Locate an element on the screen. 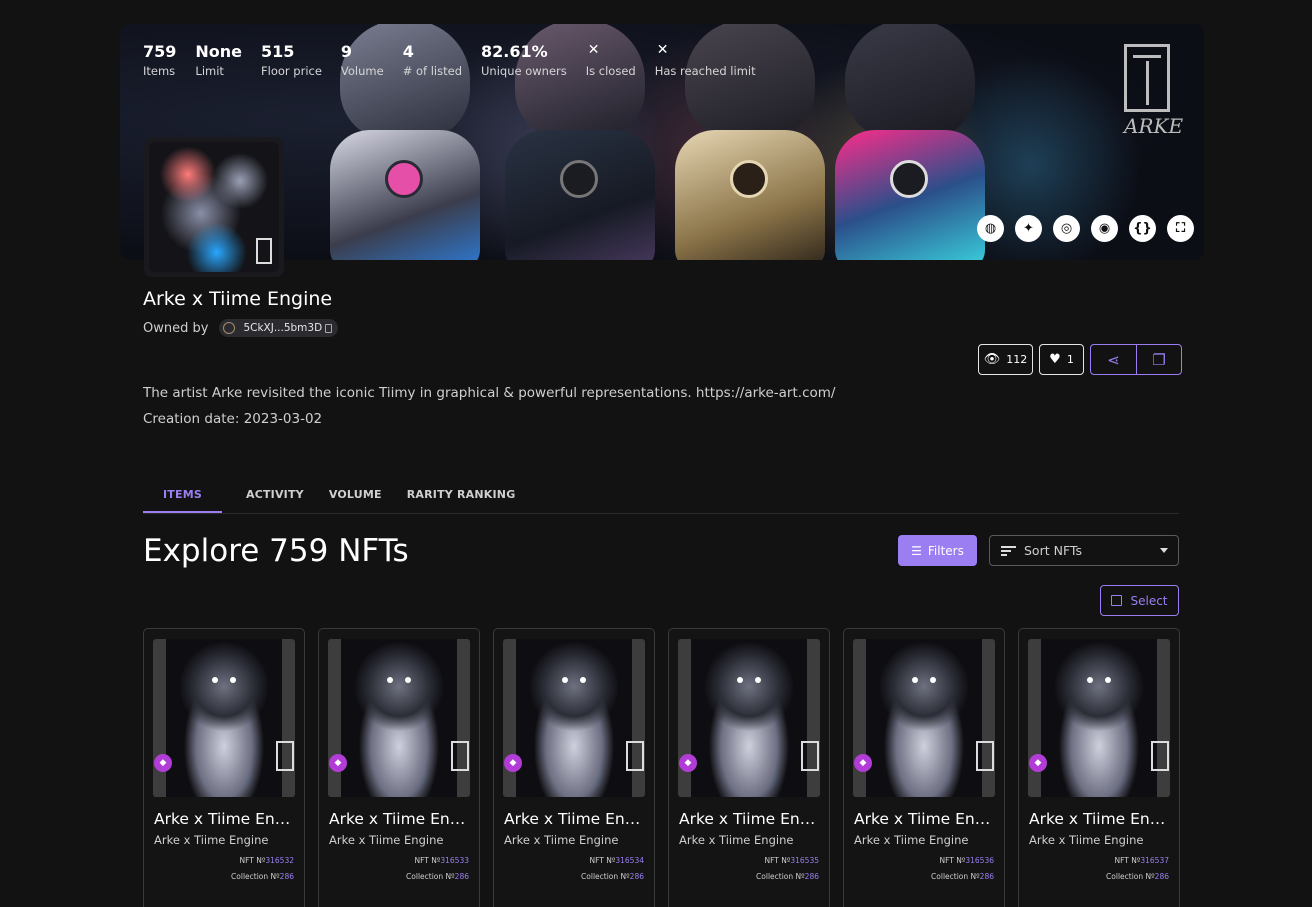  stat-has-reached-limit: ✕ Has reached limit is located at coordinates (705, 60).